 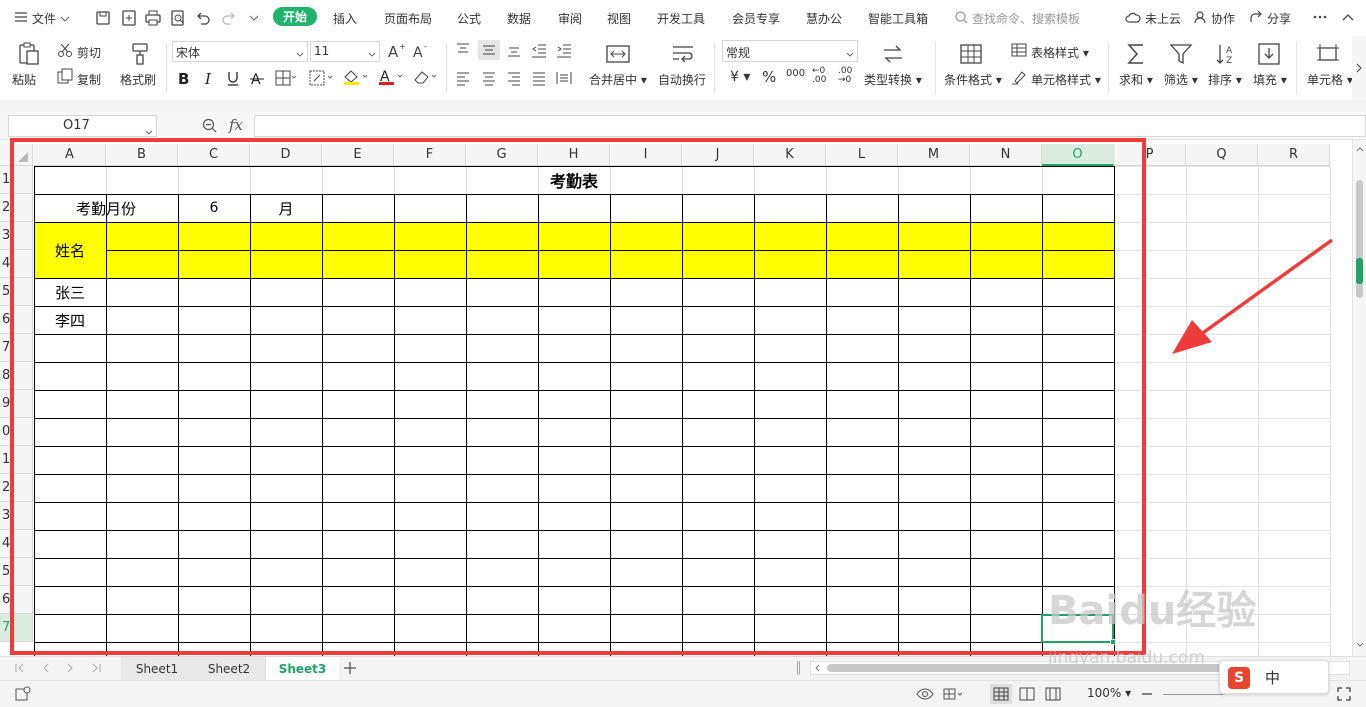 What do you see at coordinates (16, 208) in the screenshot?
I see `row-header: 2` at bounding box center [16, 208].